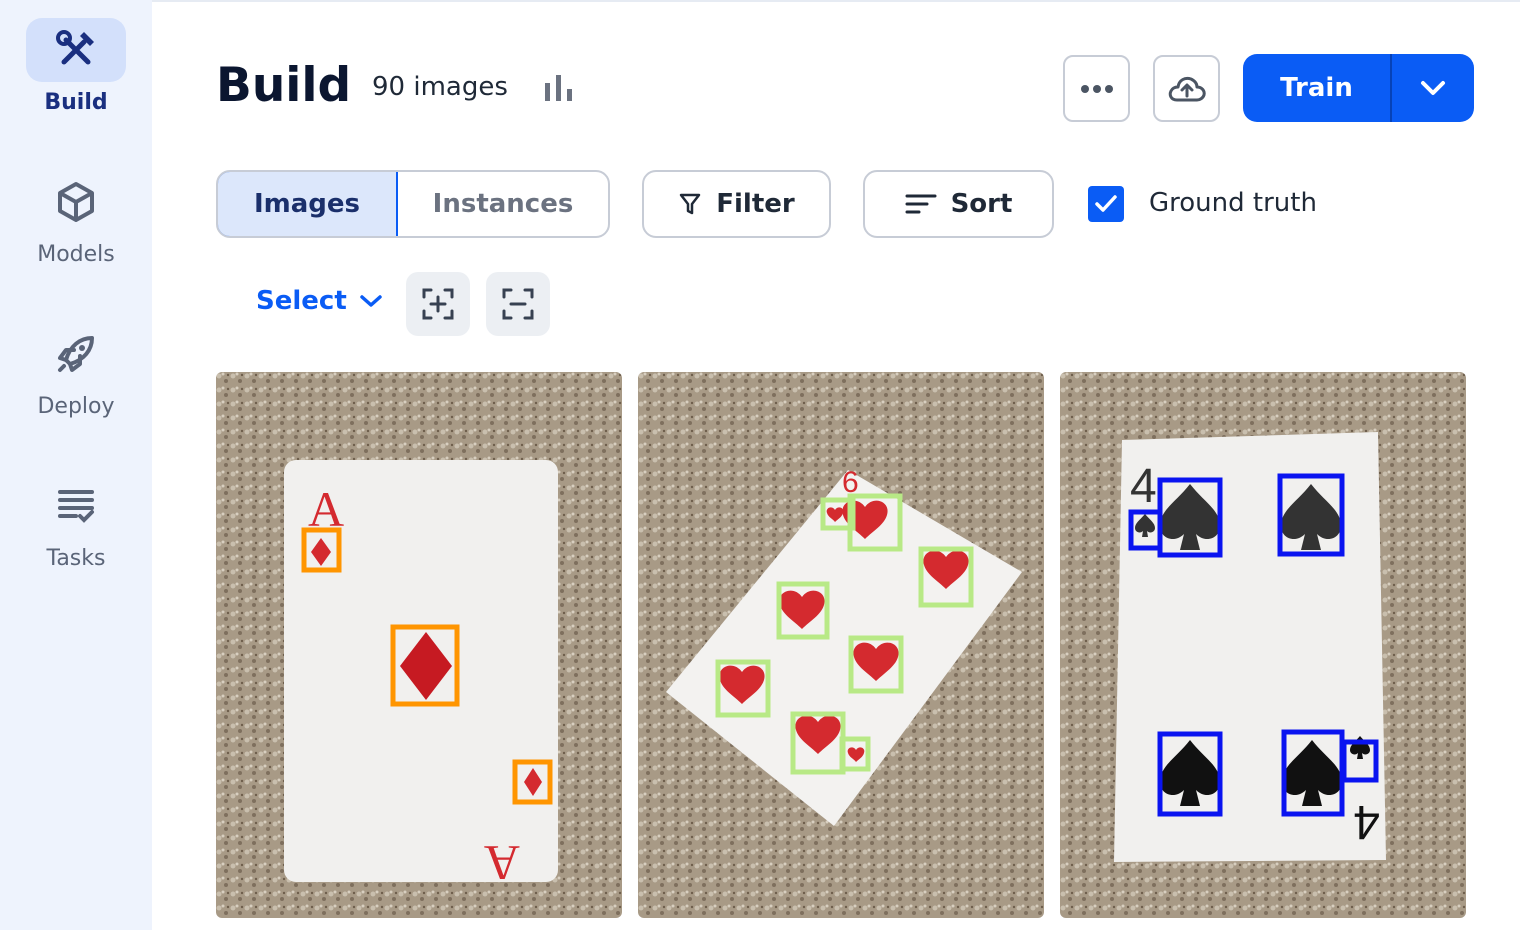  Describe the element at coordinates (76, 558) in the screenshot. I see `sidebar-item-label: Tasks` at that location.